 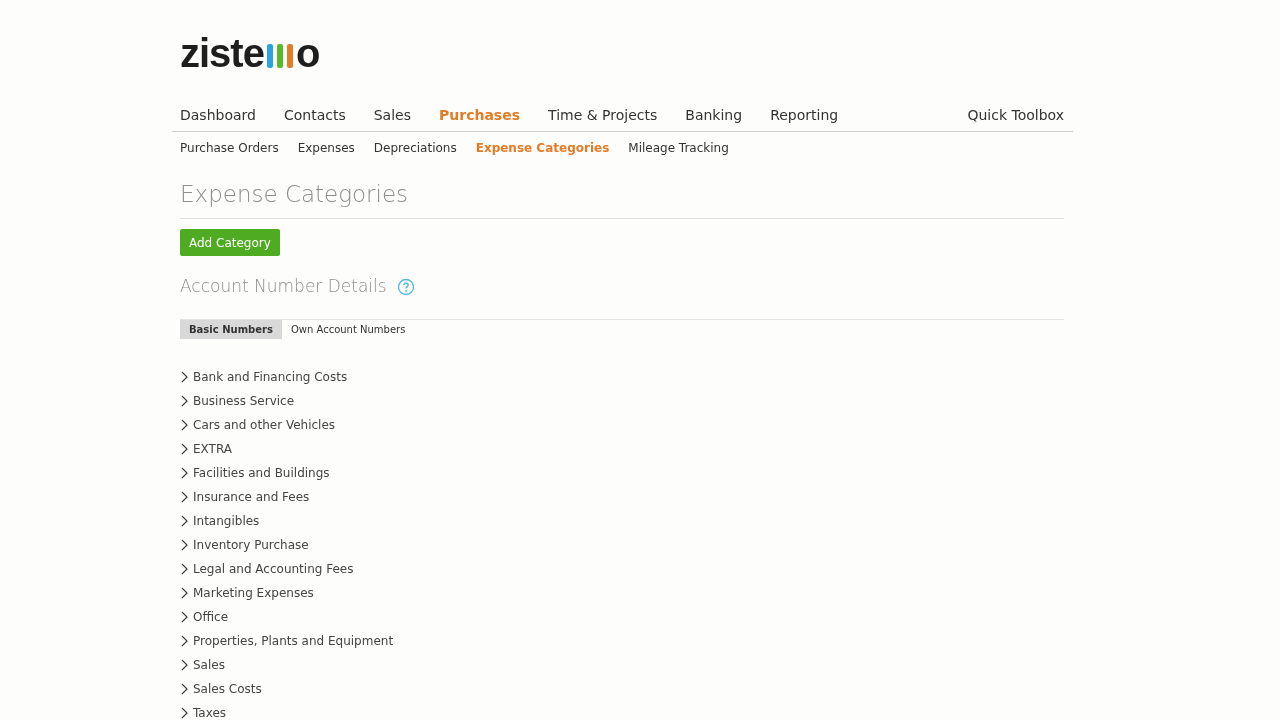 What do you see at coordinates (392, 115) in the screenshot?
I see `nav-tab: Sales` at bounding box center [392, 115].